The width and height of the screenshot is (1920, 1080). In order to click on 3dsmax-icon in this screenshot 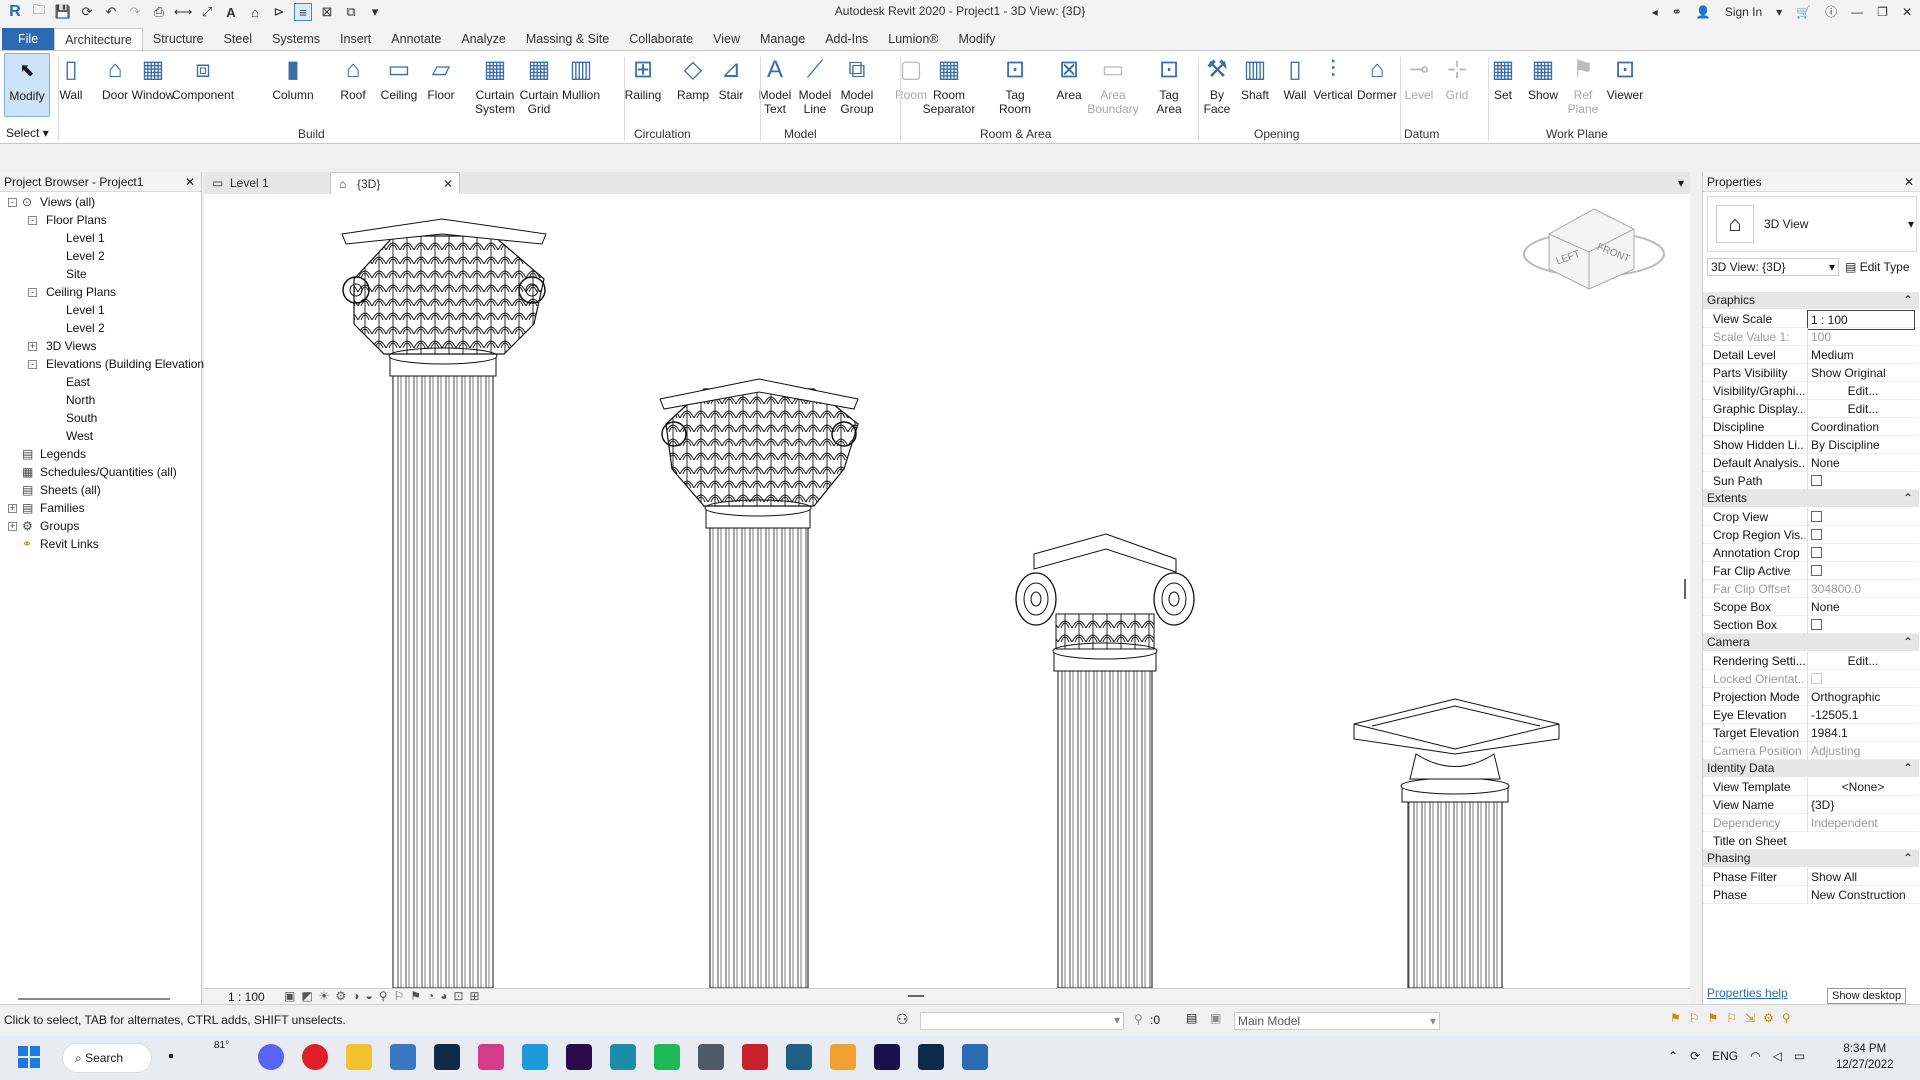, I will do `click(623, 1057)`.